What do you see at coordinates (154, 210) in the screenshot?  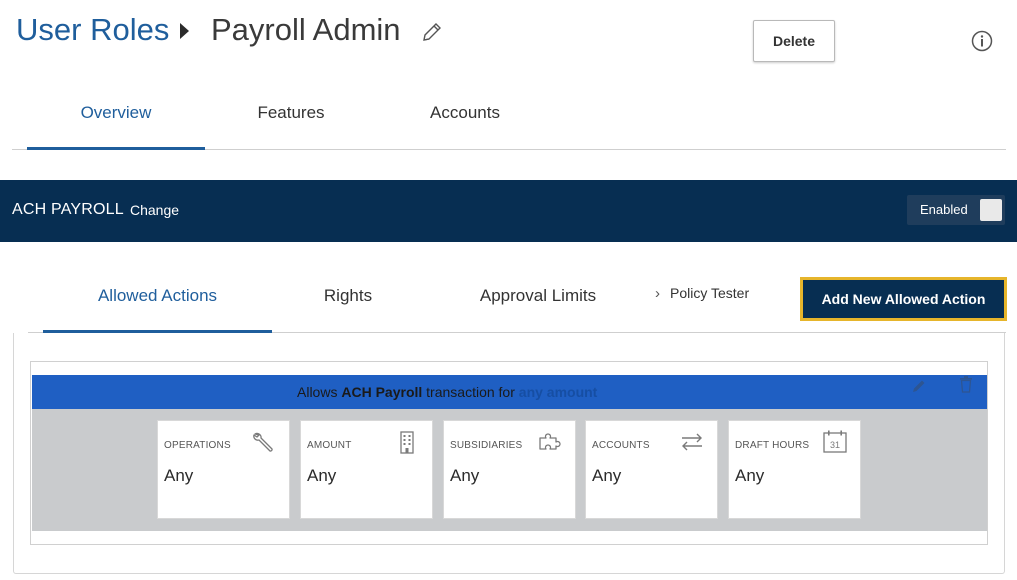 I see `change-link: Change` at bounding box center [154, 210].